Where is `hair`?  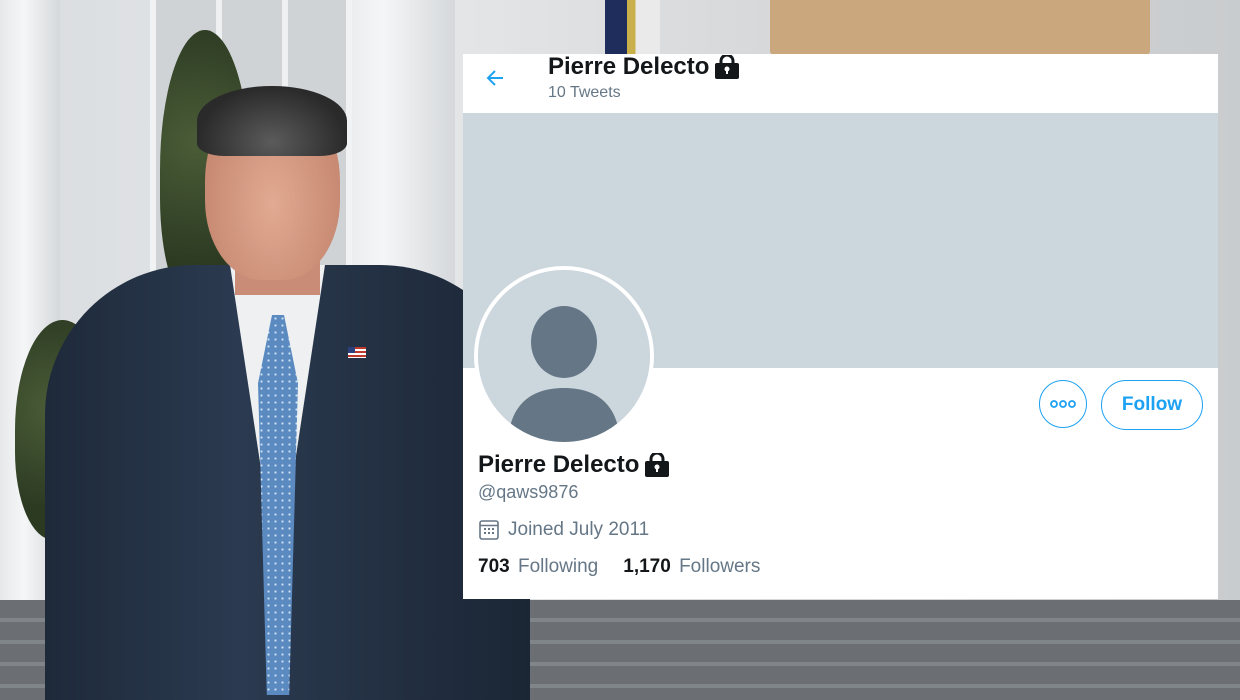
hair is located at coordinates (272, 121).